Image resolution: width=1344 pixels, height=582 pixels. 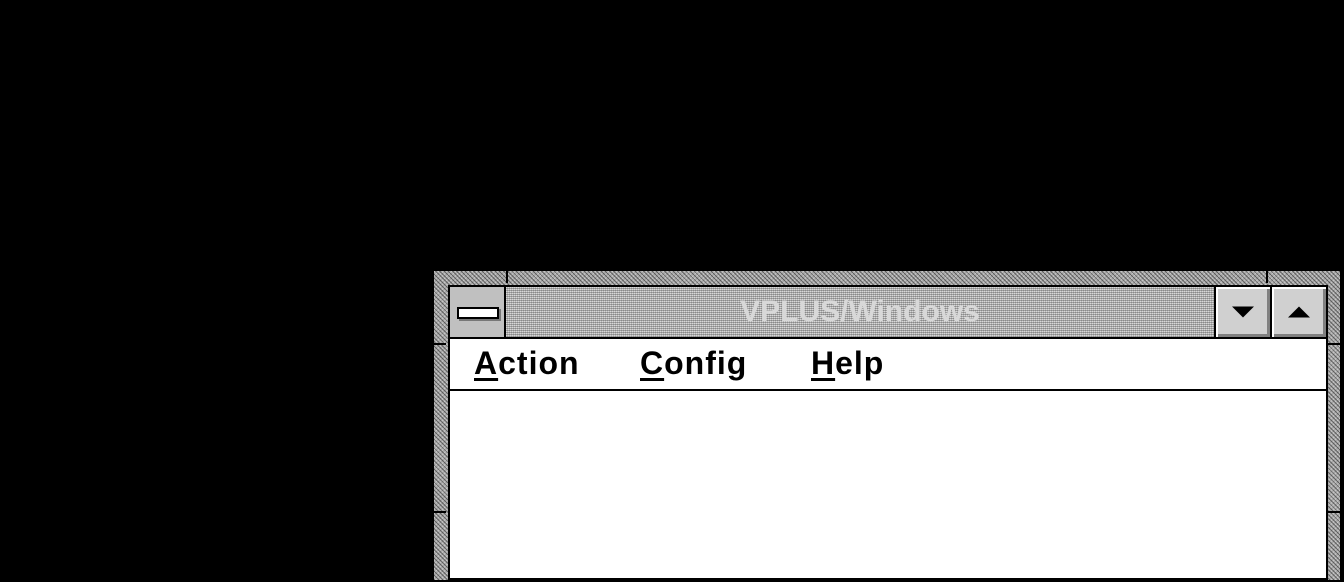 I want to click on system-menu-button, so click(x=478, y=312).